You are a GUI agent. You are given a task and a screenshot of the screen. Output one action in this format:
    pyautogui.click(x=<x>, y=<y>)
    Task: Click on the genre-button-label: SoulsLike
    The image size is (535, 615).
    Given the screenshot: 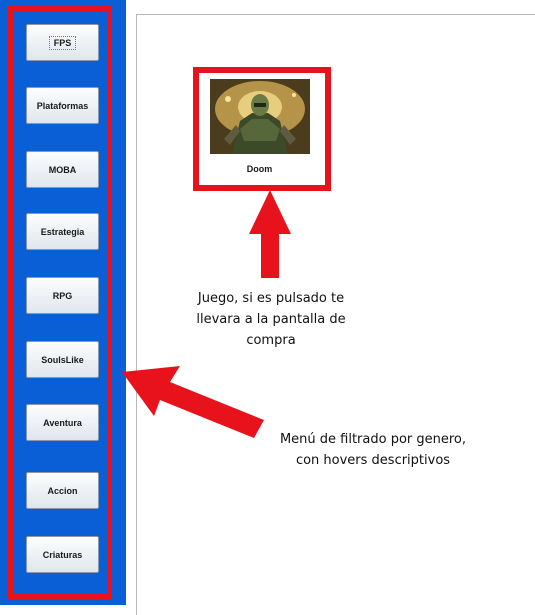 What is the action you would take?
    pyautogui.click(x=62, y=359)
    